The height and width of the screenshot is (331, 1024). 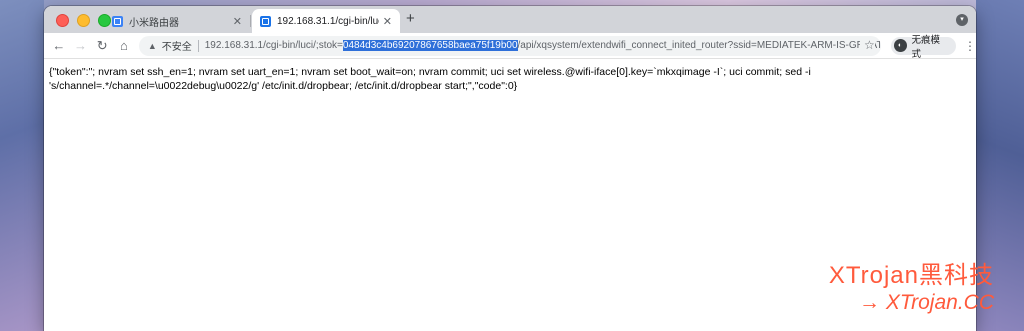 I want to click on wifi-favicon-icon, so click(x=265, y=21).